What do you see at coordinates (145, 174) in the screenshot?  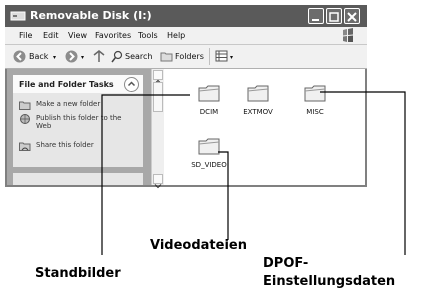 I see `callout-line-standbilder` at bounding box center [145, 174].